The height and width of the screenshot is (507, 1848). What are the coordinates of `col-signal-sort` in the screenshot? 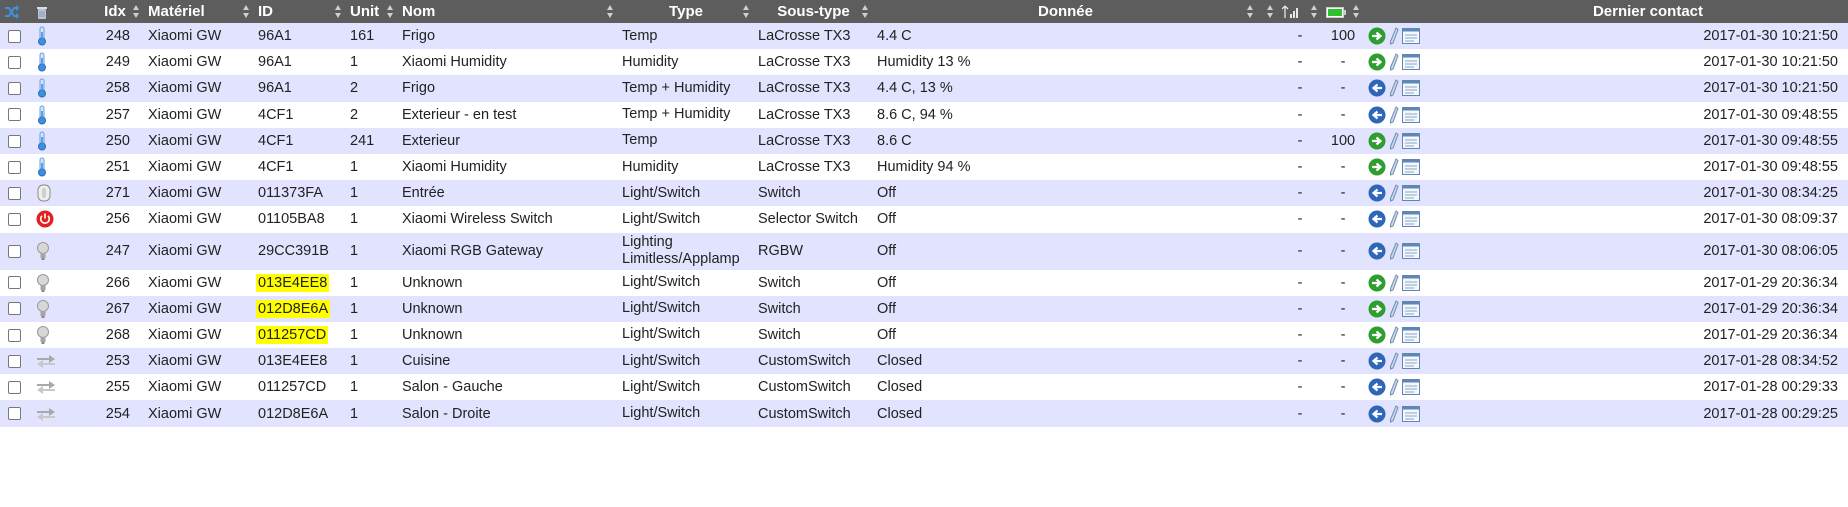 It's located at (1268, 11).